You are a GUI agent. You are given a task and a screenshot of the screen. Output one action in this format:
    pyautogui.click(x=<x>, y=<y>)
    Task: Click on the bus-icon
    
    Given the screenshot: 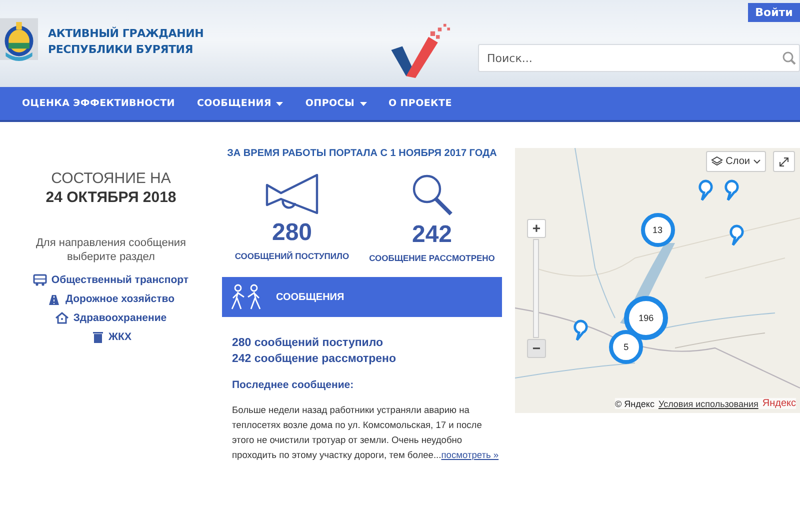 What is the action you would take?
    pyautogui.click(x=40, y=280)
    